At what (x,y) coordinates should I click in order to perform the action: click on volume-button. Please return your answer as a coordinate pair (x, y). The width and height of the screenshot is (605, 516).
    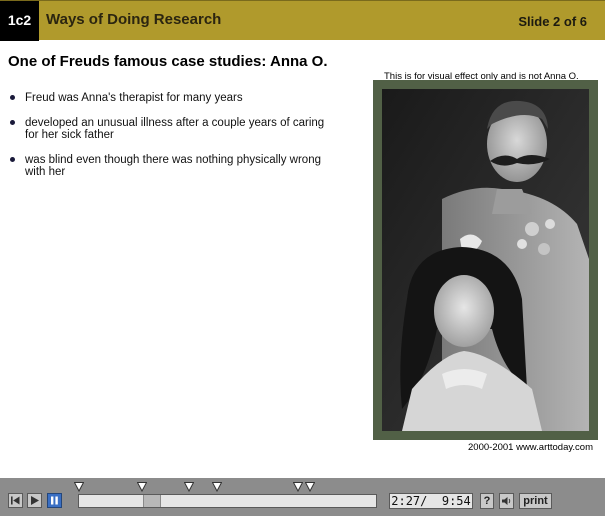
    Looking at the image, I should click on (506, 501).